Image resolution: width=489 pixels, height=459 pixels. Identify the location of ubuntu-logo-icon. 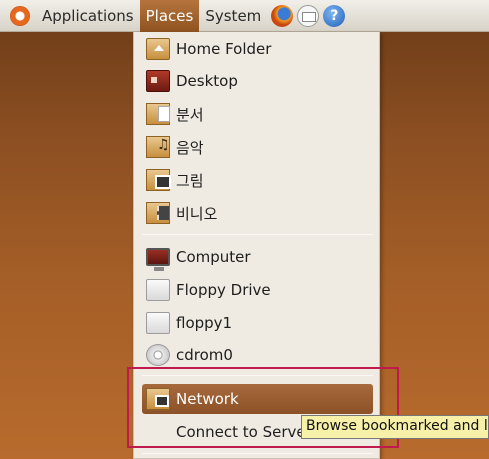
(20, 15).